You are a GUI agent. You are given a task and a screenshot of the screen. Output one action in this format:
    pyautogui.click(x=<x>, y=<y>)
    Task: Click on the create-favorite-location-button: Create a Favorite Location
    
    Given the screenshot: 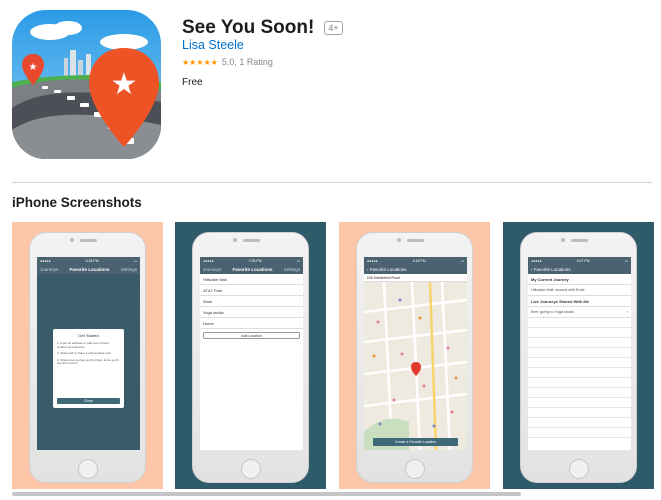 What is the action you would take?
    pyautogui.click(x=415, y=442)
    